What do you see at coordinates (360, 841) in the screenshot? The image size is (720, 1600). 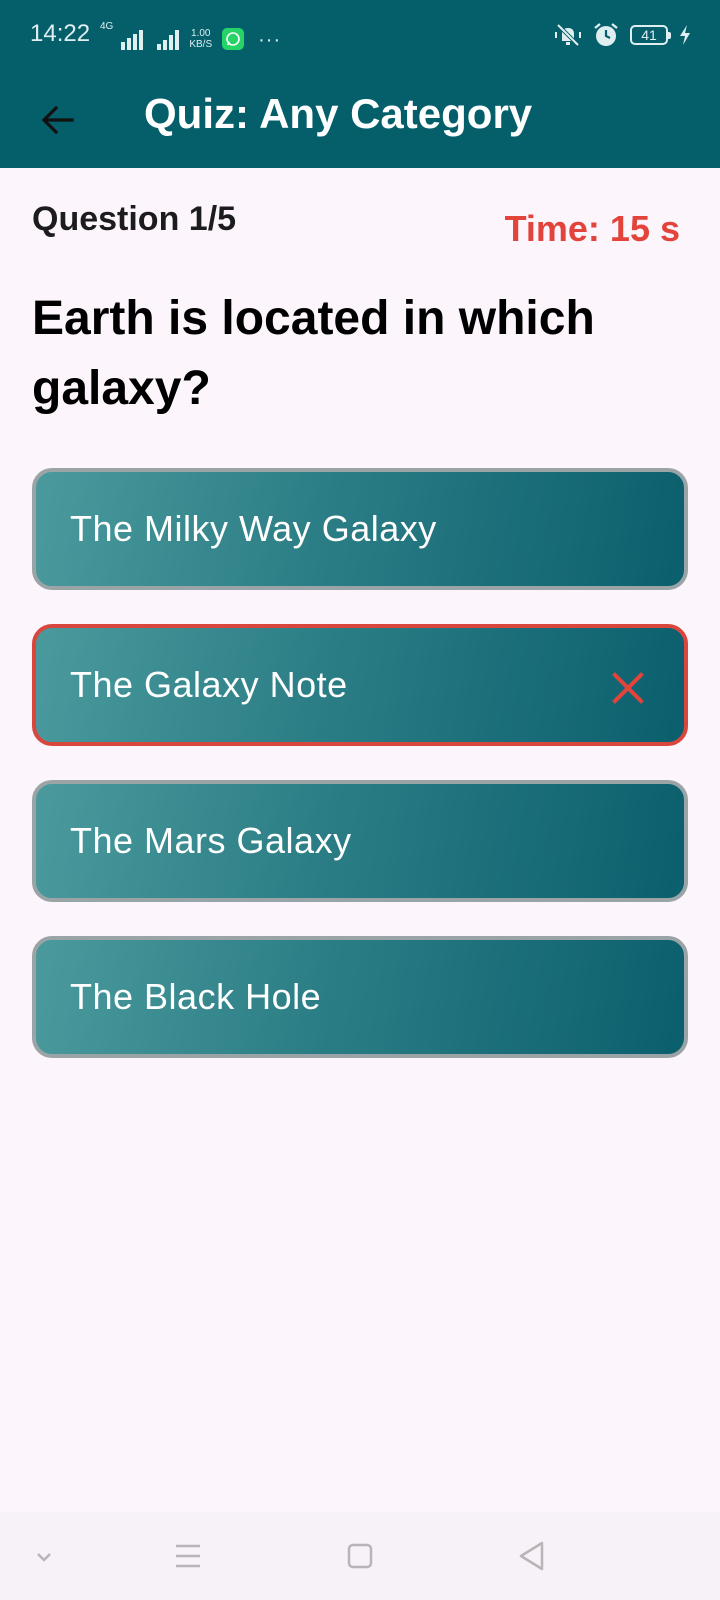 I see `answer-option: The Mars Galaxy` at bounding box center [360, 841].